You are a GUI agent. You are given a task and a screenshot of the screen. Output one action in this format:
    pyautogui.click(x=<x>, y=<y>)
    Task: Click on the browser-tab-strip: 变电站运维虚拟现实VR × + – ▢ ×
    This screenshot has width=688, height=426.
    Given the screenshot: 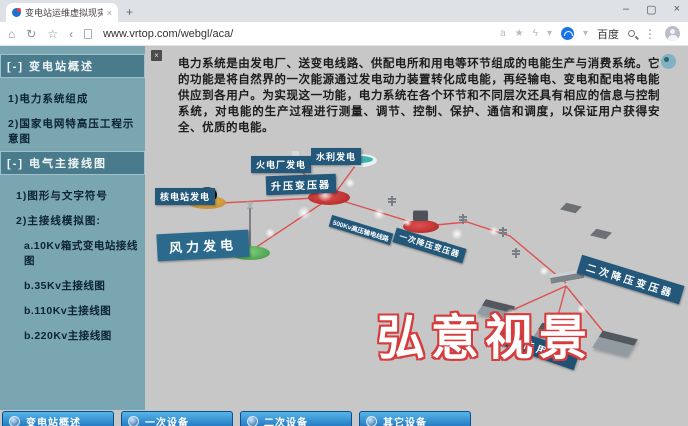 What is the action you would take?
    pyautogui.click(x=344, y=11)
    